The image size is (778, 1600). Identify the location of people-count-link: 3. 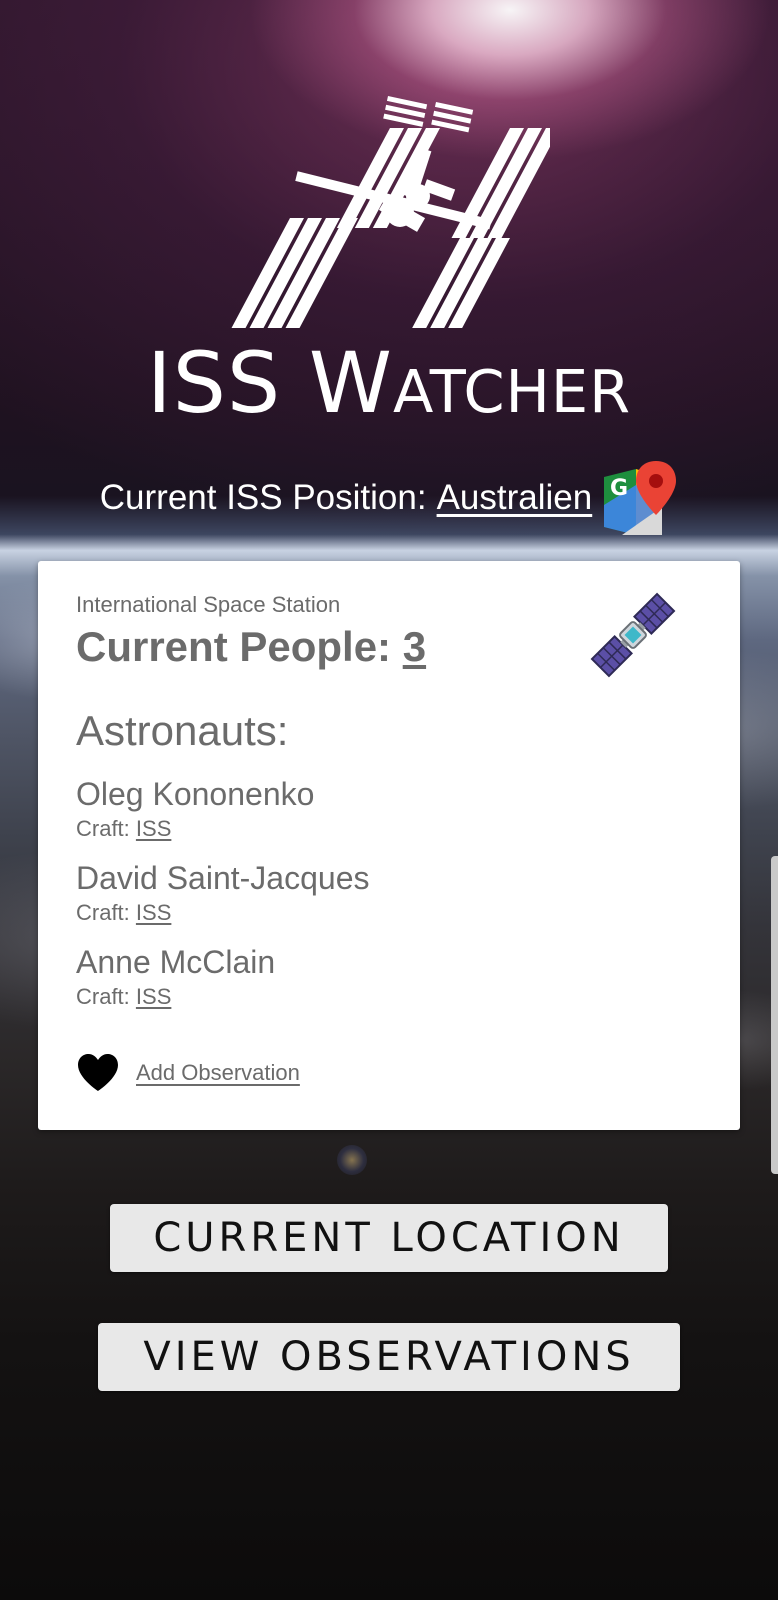
(414, 646).